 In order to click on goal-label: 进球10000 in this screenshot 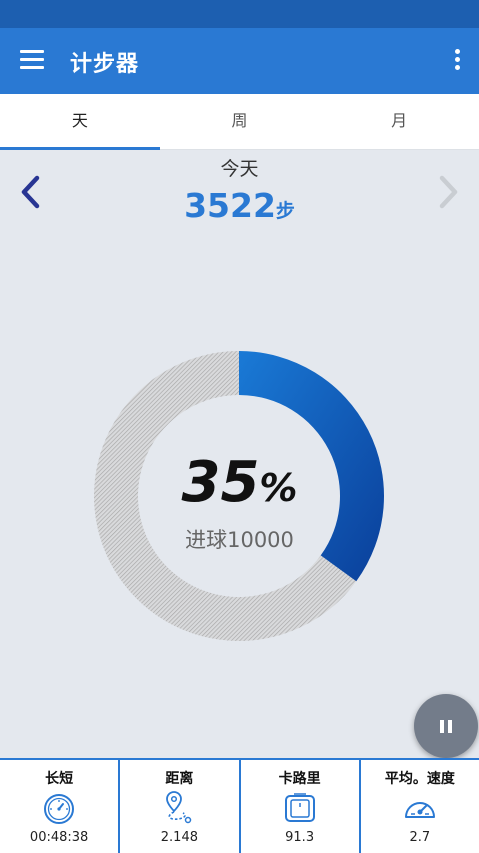, I will do `click(239, 540)`.